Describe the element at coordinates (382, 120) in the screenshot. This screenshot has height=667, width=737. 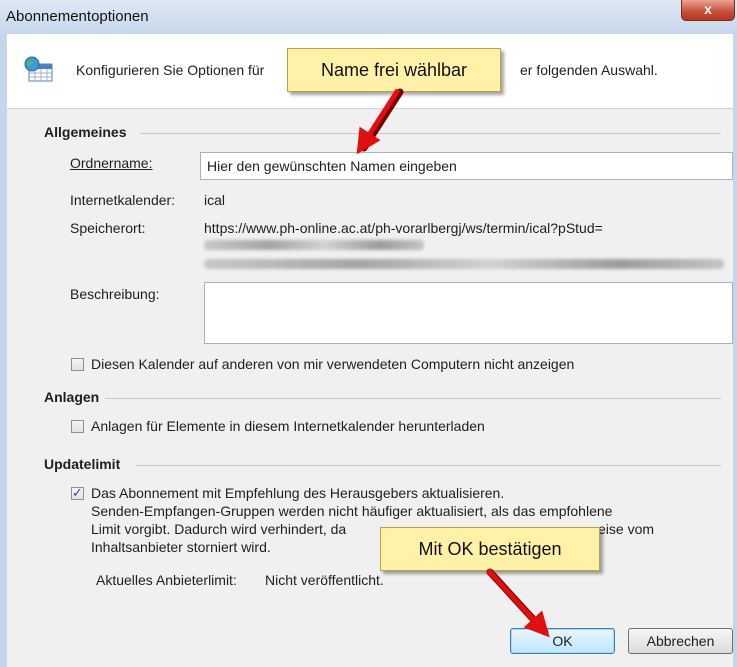
I see `arrow-shadow-name` at that location.